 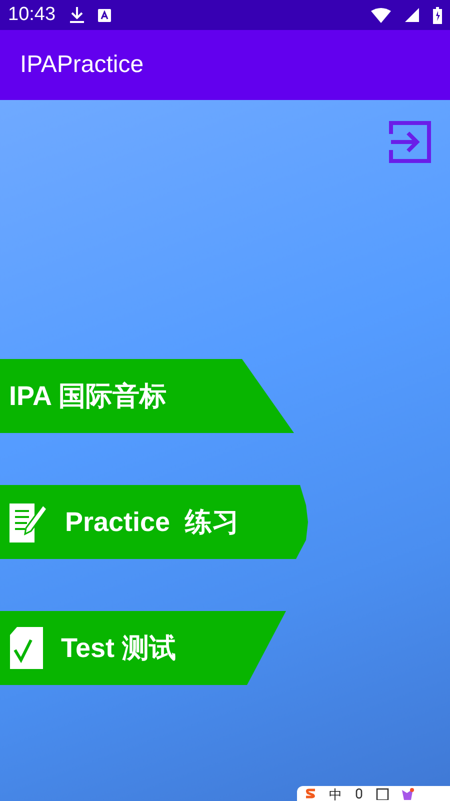 I want to click on signal-icon, so click(x=412, y=15).